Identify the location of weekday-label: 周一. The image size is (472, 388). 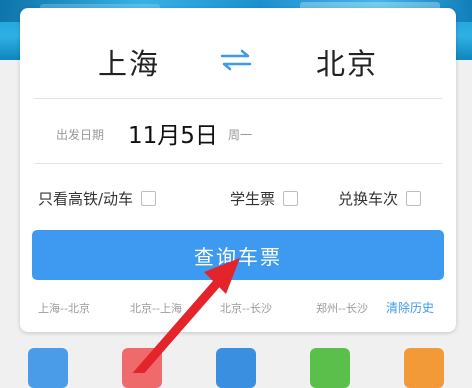
(240, 135).